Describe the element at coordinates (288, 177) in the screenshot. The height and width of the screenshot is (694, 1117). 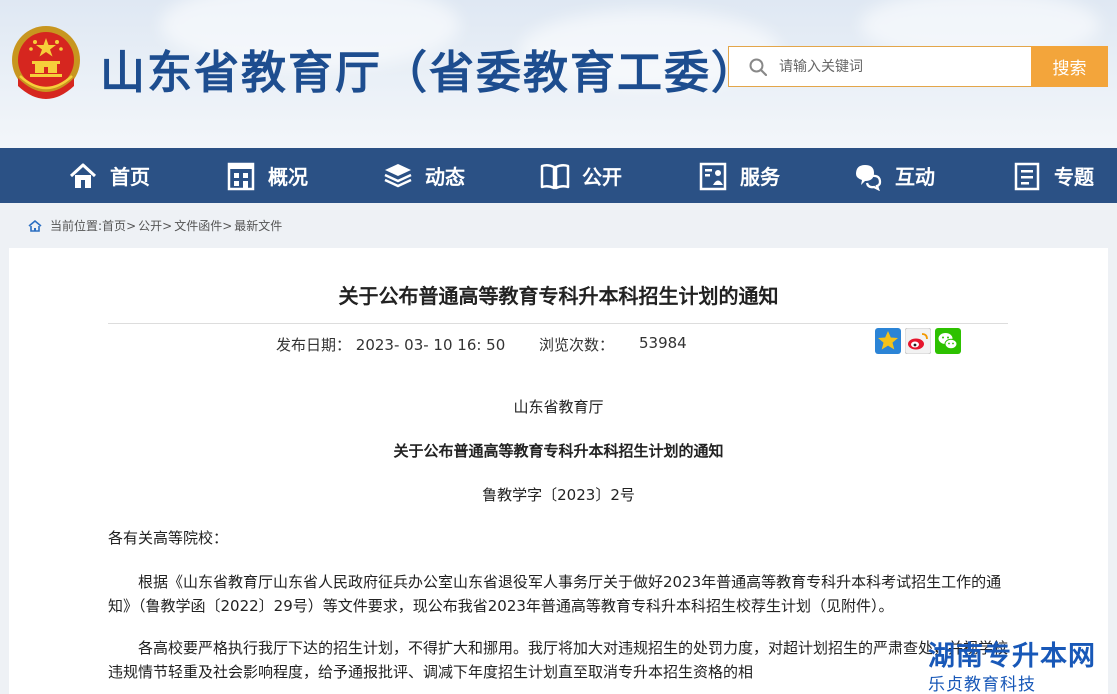
I see `nav-label: 概况` at that location.